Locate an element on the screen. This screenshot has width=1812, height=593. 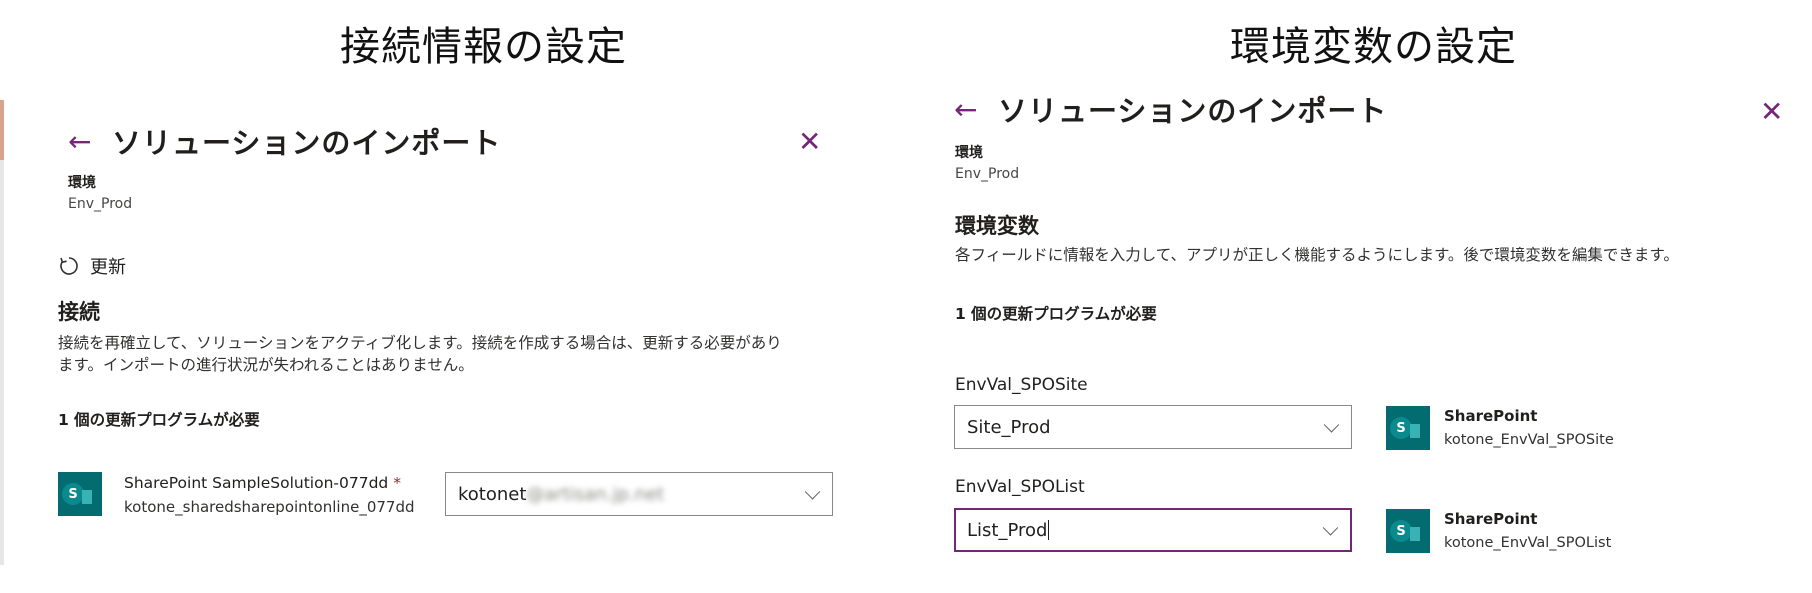
environment-variables-title: 環境変数 is located at coordinates (997, 226).